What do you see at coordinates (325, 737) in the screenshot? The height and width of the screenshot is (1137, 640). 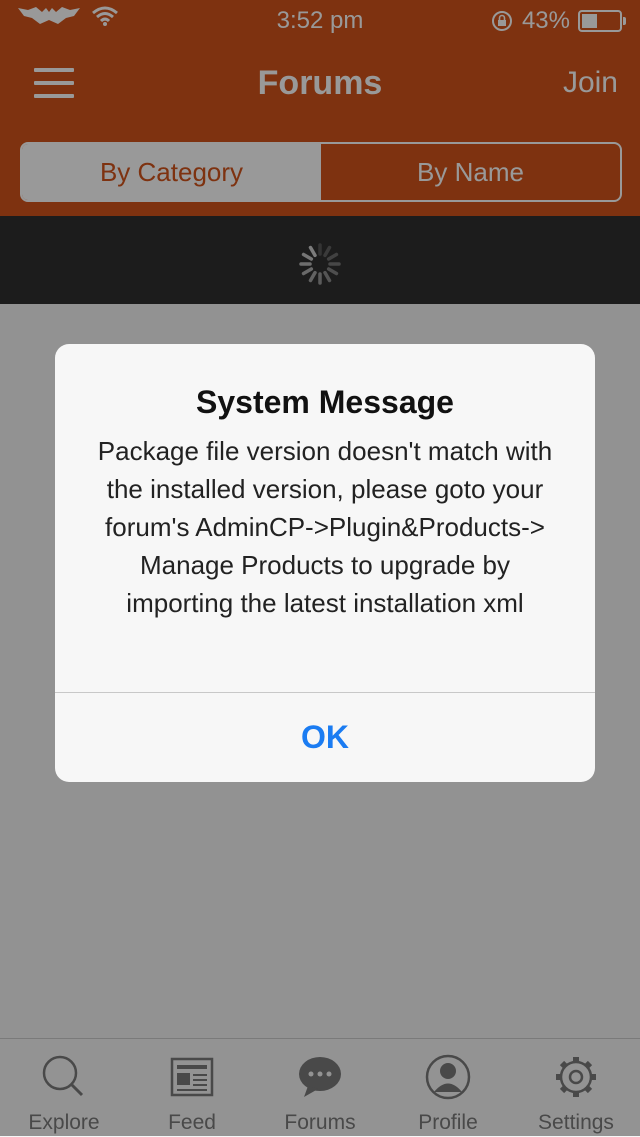 I see `ok-button: OK` at bounding box center [325, 737].